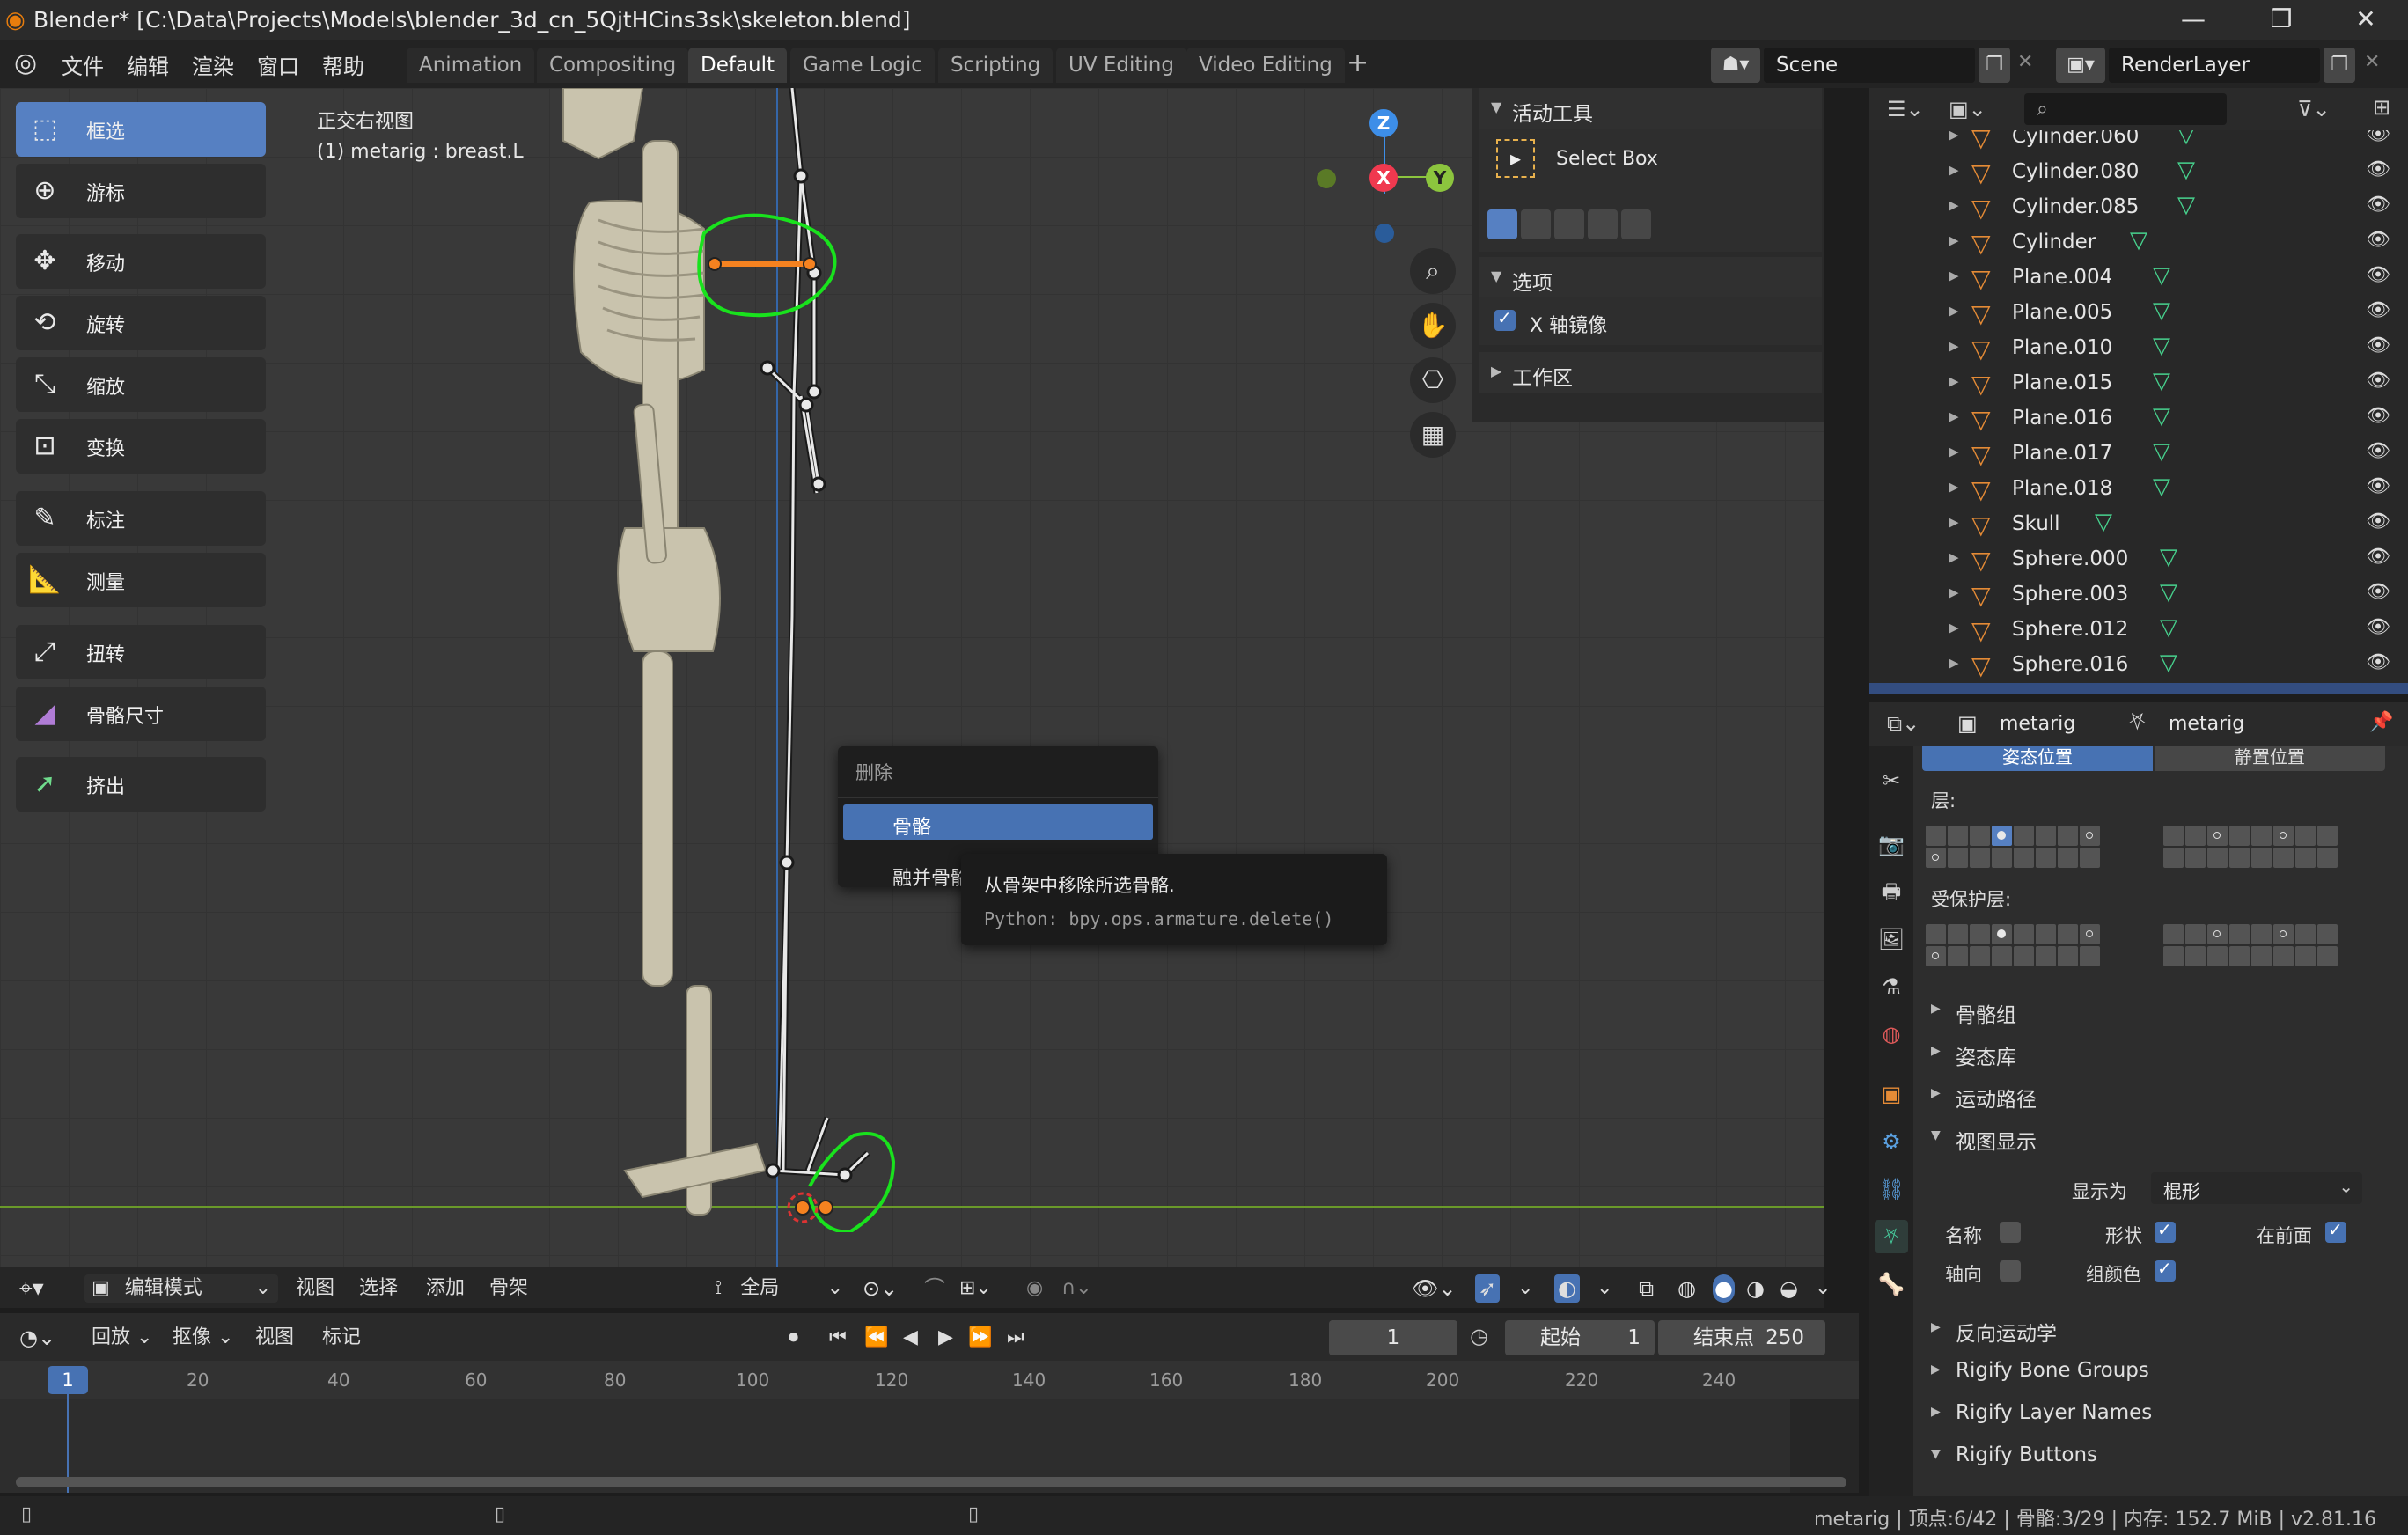  I want to click on tool-roll: ⤢ 扭转, so click(141, 652).